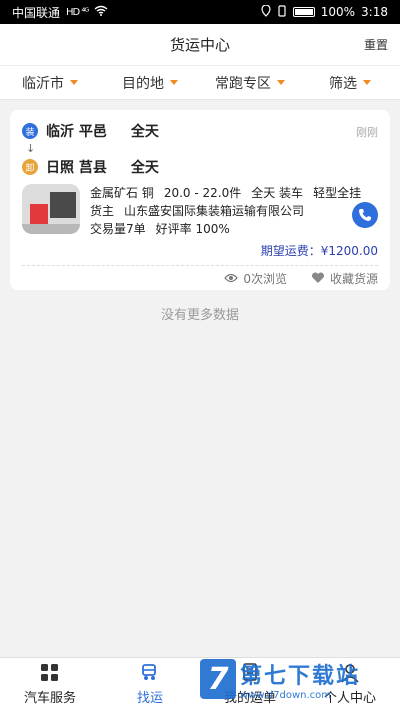 This screenshot has width=400, height=711. I want to click on battery-icon, so click(303, 12).